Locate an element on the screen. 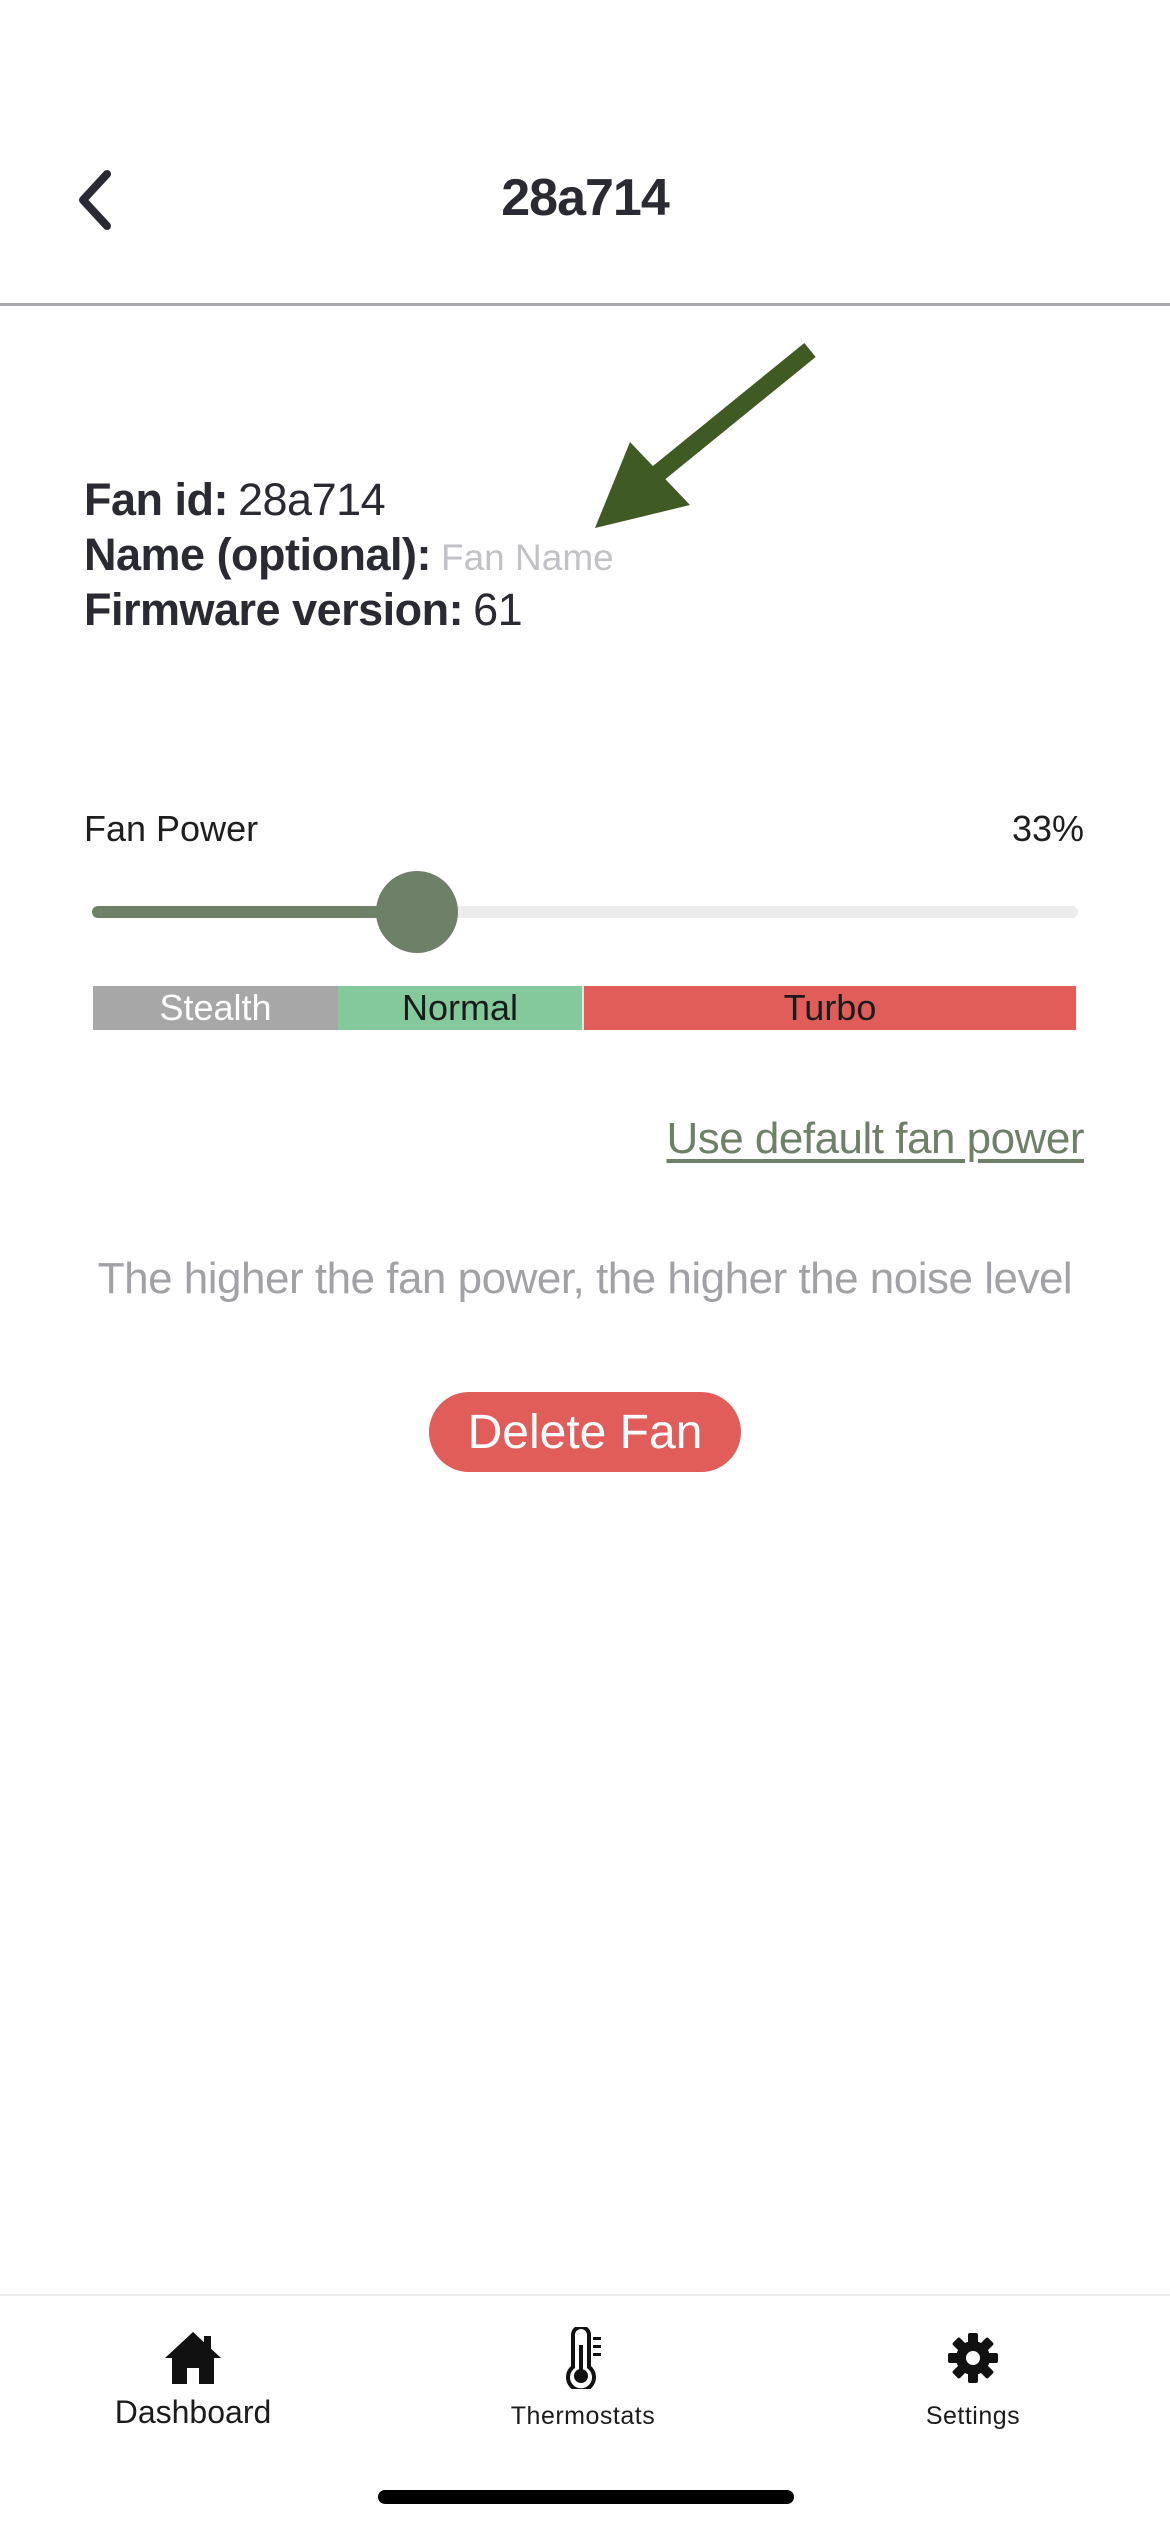 The width and height of the screenshot is (1170, 2532). page-title: 28a714 is located at coordinates (585, 198).